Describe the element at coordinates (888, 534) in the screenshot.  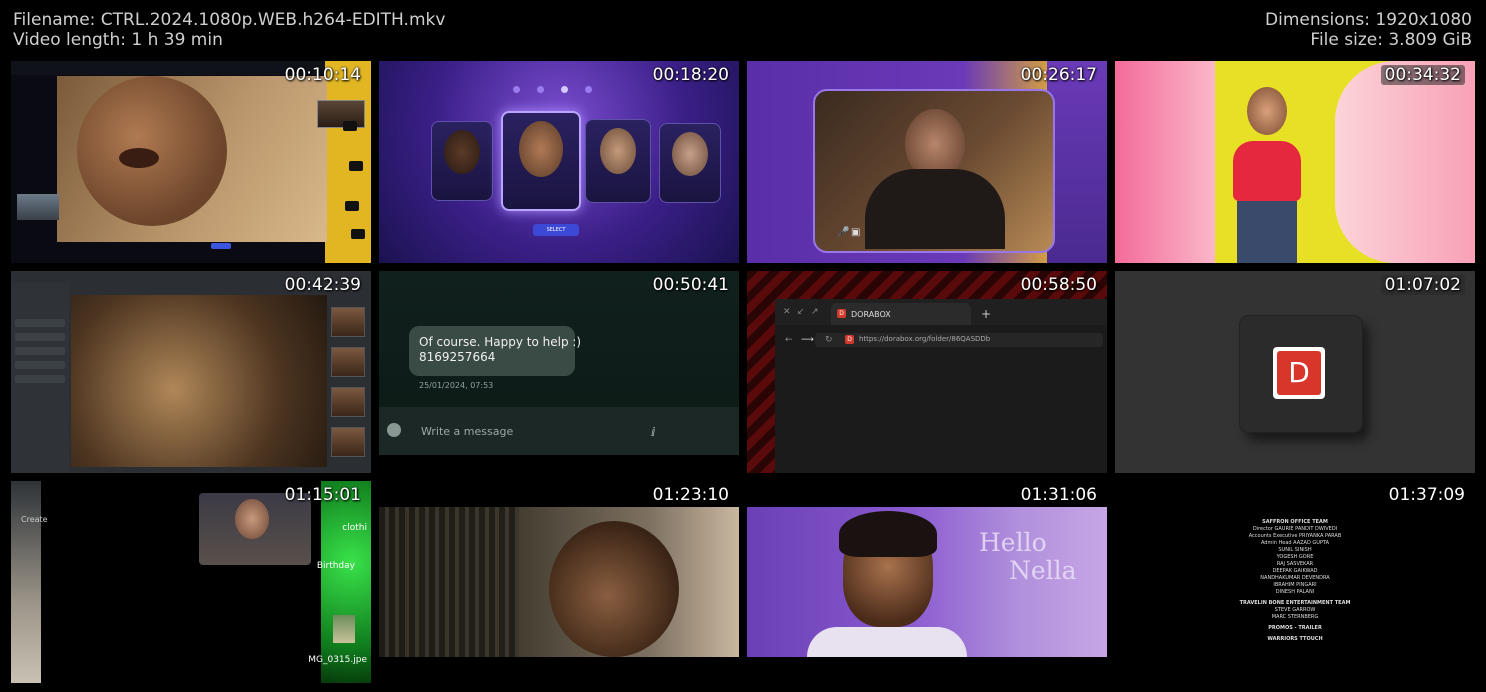
I see `hair` at that location.